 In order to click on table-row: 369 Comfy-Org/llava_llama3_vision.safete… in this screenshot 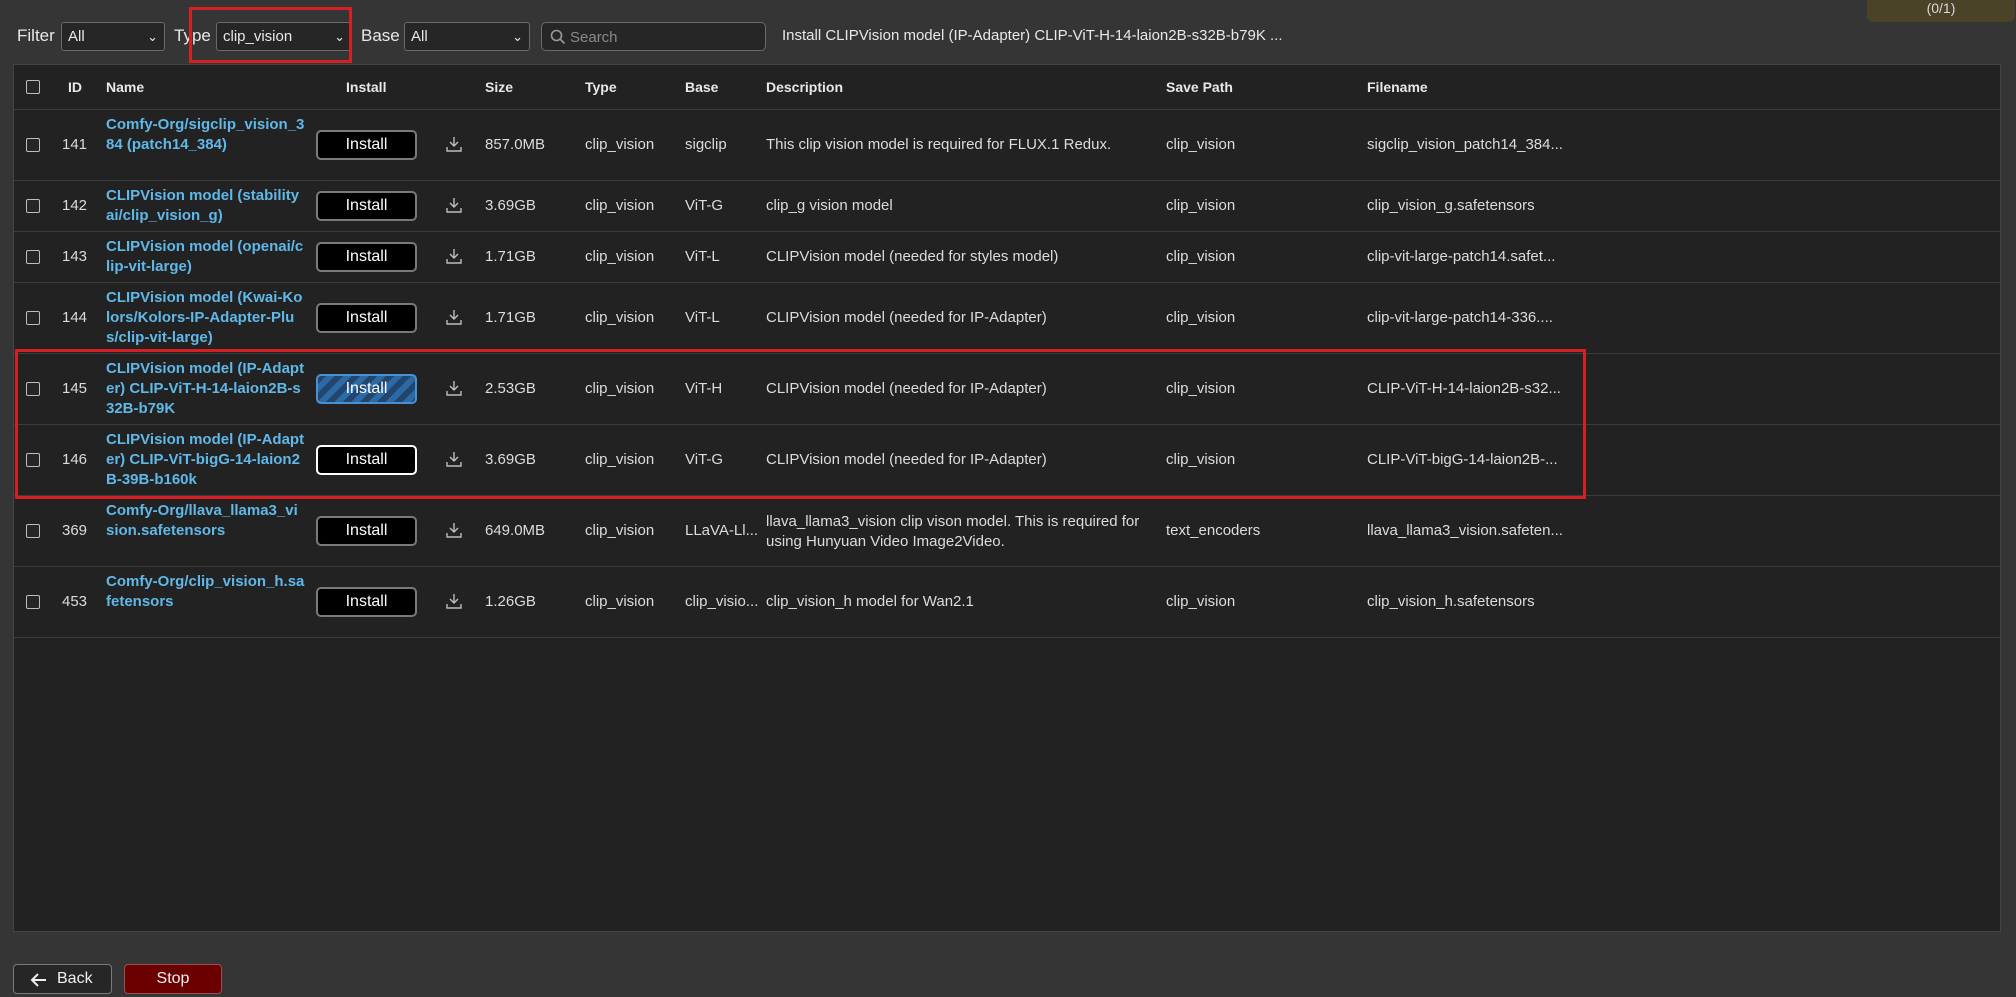, I will do `click(1007, 531)`.